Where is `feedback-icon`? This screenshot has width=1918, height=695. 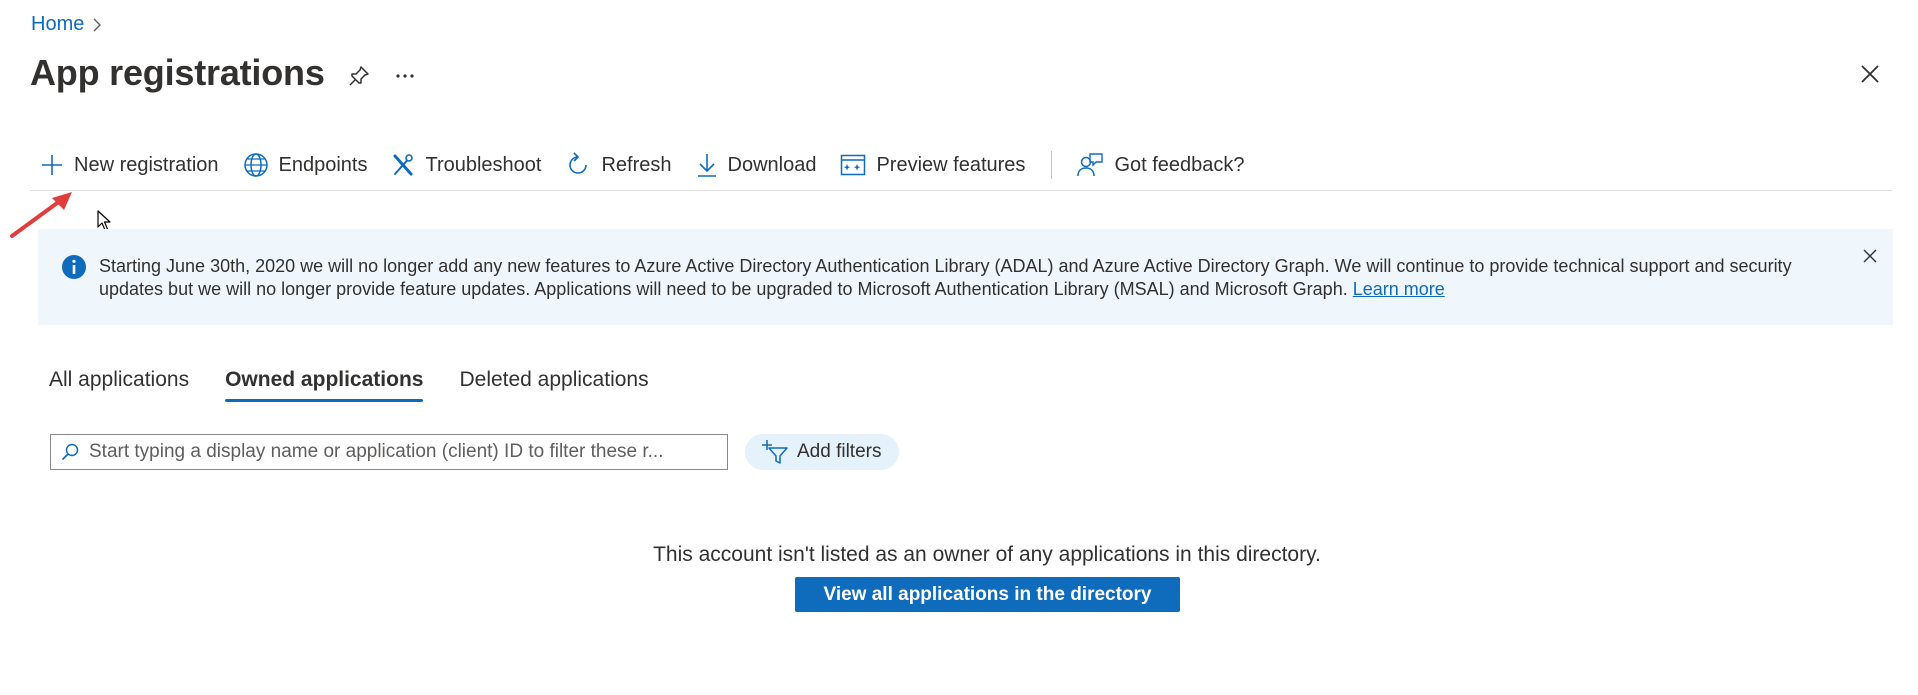 feedback-icon is located at coordinates (1090, 165).